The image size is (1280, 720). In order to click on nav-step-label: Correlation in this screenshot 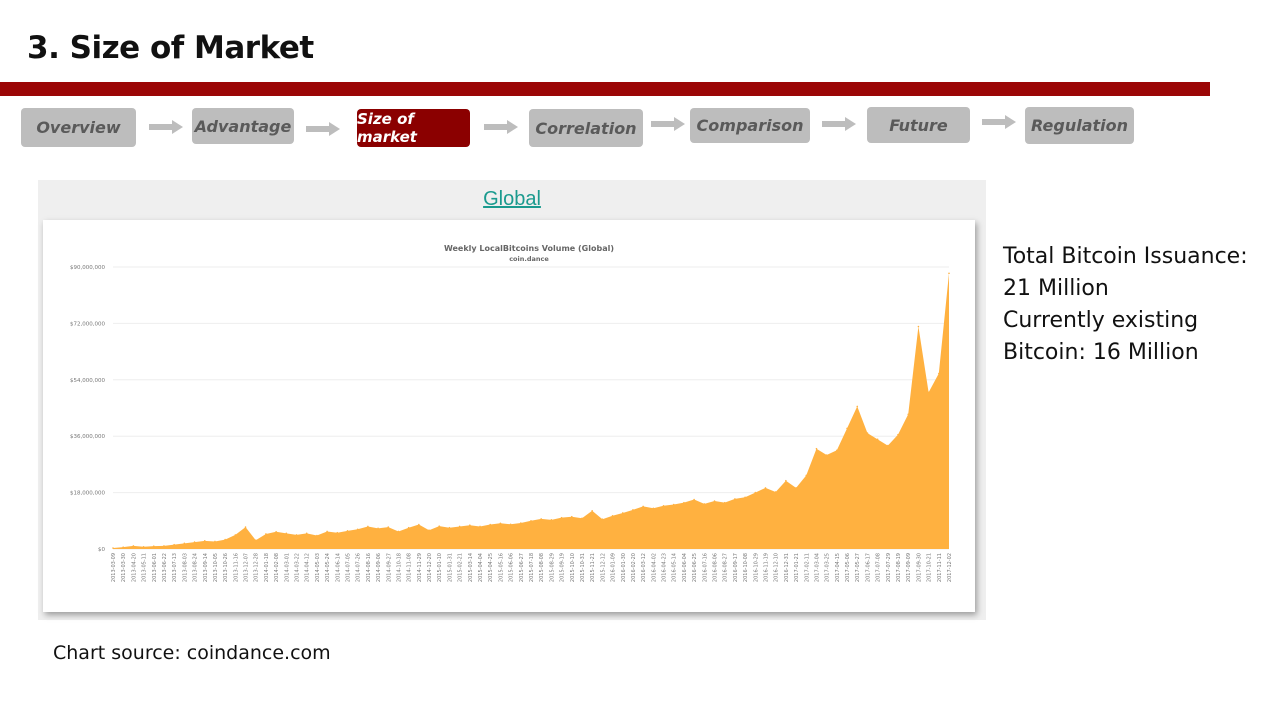, I will do `click(586, 128)`.